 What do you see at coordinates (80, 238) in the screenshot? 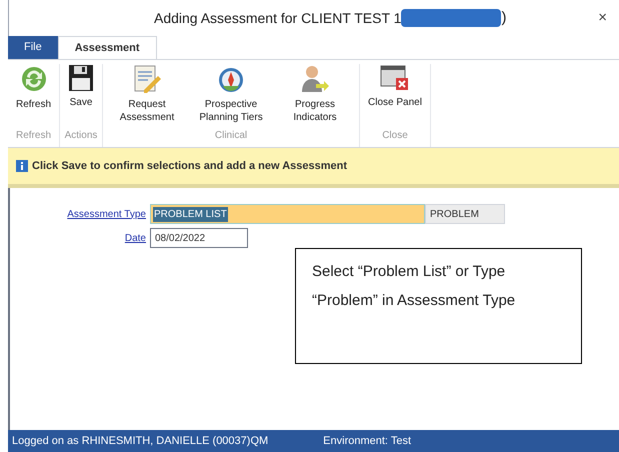
I see `field-label: Date` at bounding box center [80, 238].